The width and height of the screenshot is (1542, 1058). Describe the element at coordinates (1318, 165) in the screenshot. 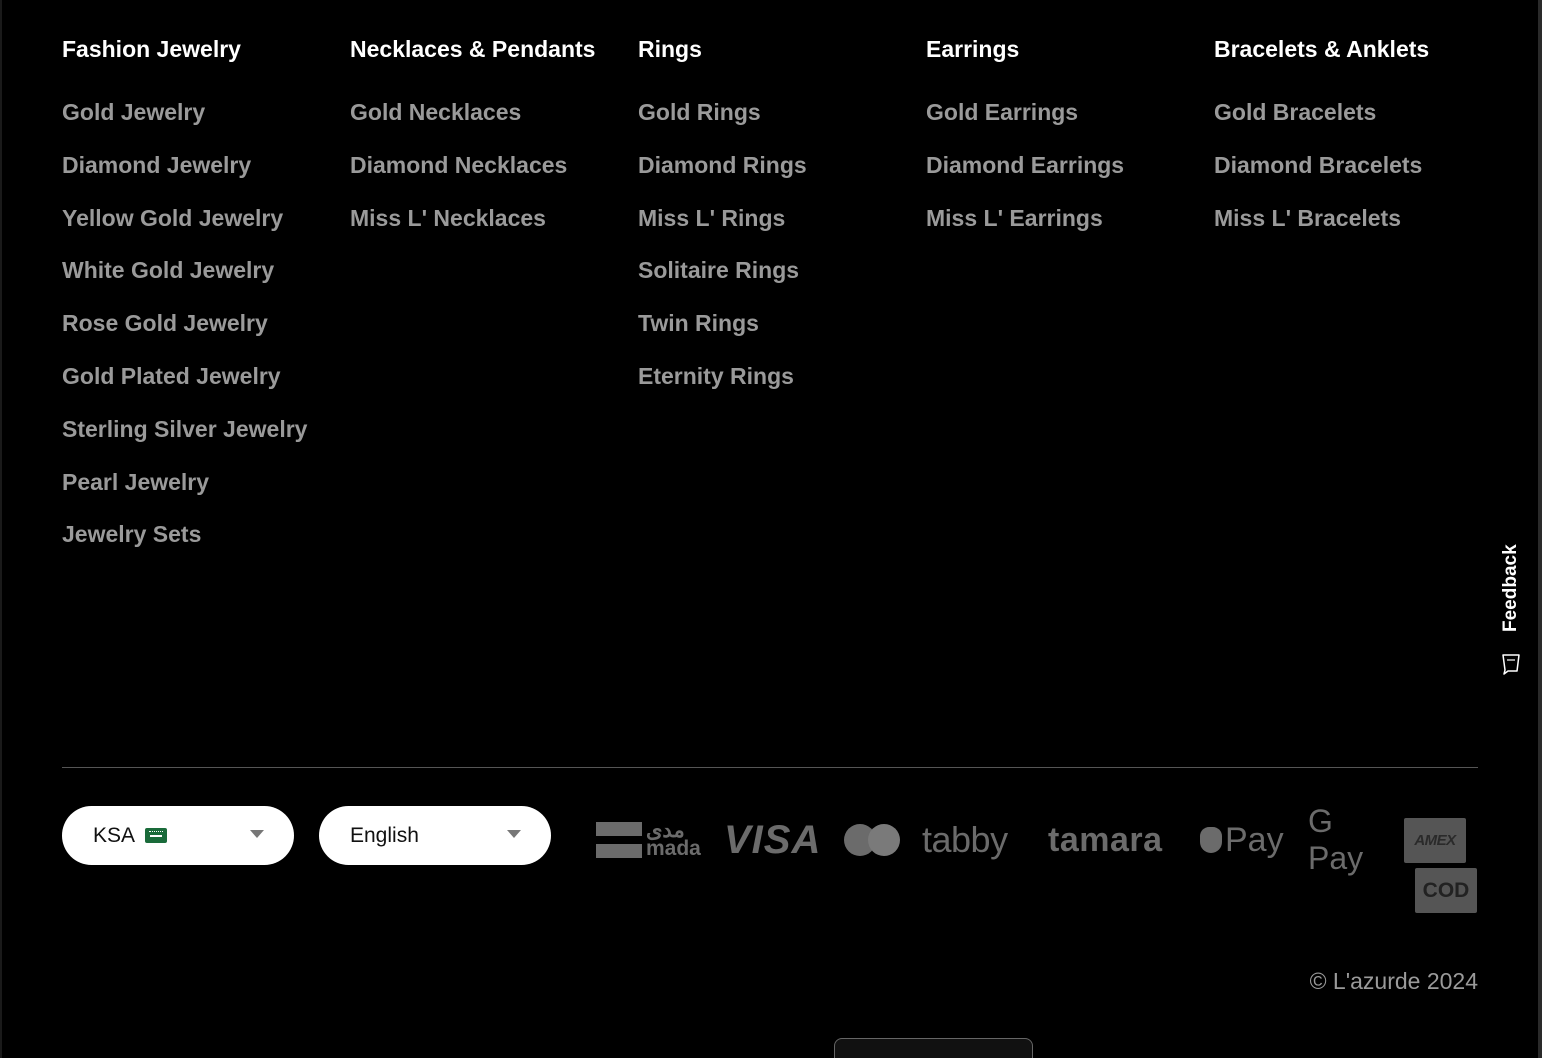

I see `footer-link: Diamond Bracelets` at that location.